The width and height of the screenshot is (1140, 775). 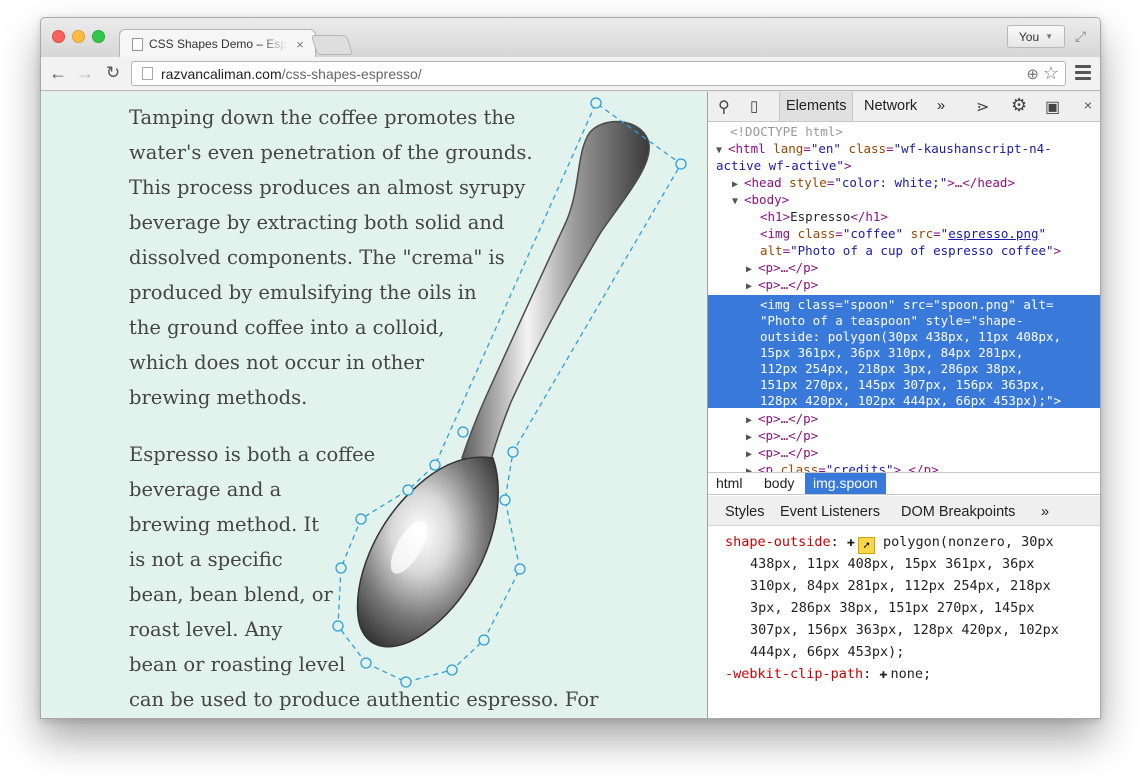 I want to click on dom-node-html-cont: active wf-active">, so click(x=784, y=165).